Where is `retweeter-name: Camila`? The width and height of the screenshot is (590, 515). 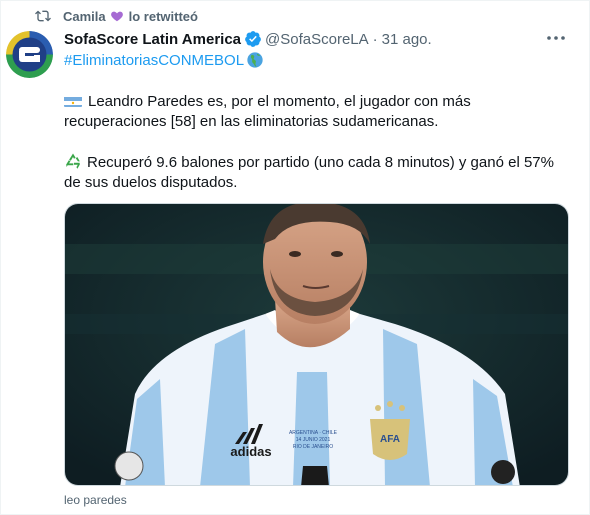
retweeter-name: Camila is located at coordinates (84, 16).